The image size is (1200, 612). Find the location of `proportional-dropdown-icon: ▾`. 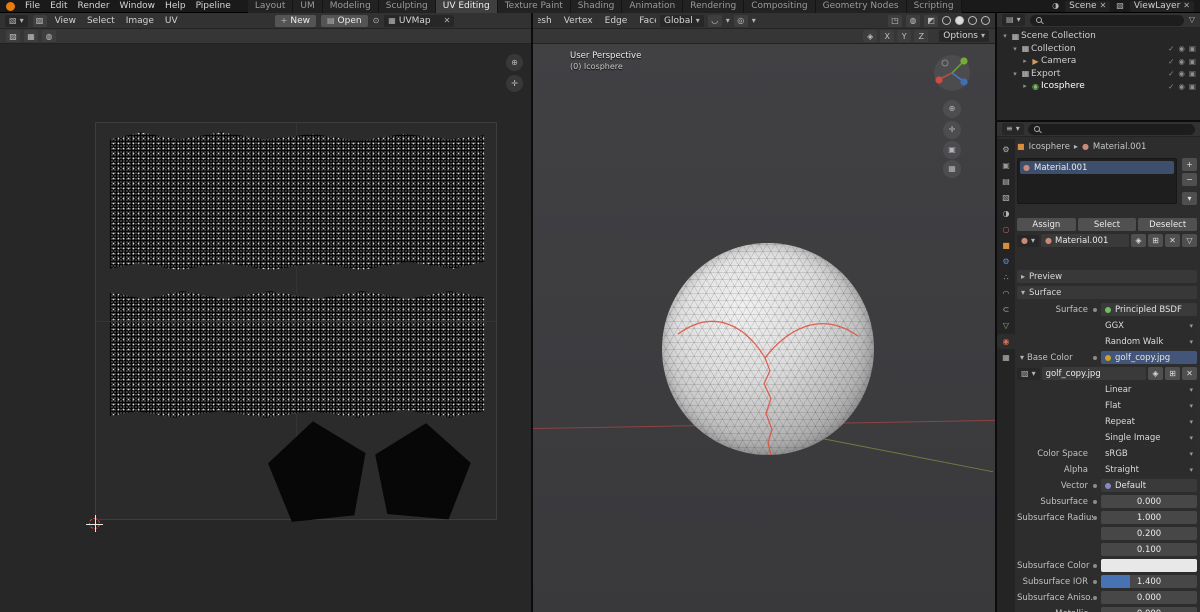

proportional-dropdown-icon: ▾ is located at coordinates (754, 20).